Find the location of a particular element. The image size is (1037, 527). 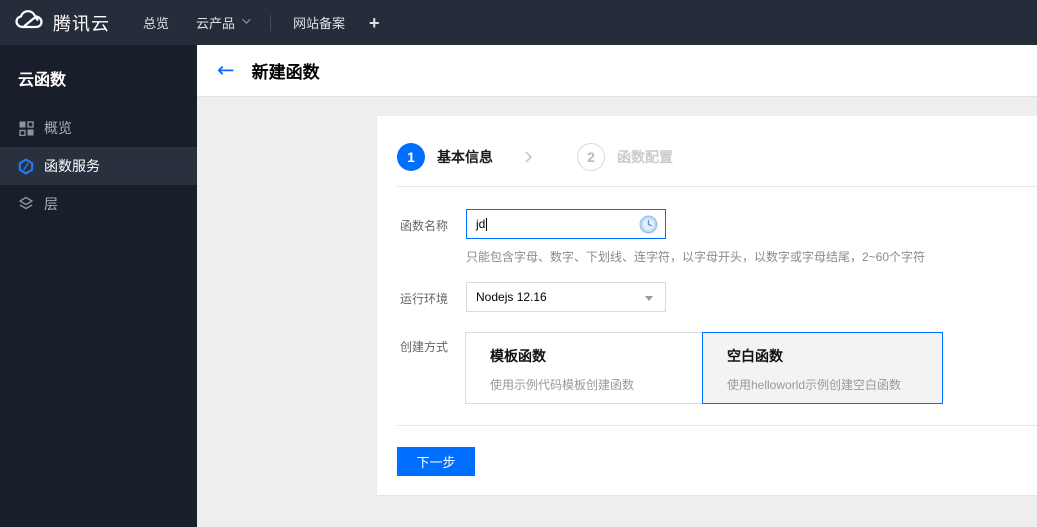

sidebar-item-overview: 概览 is located at coordinates (98, 128).